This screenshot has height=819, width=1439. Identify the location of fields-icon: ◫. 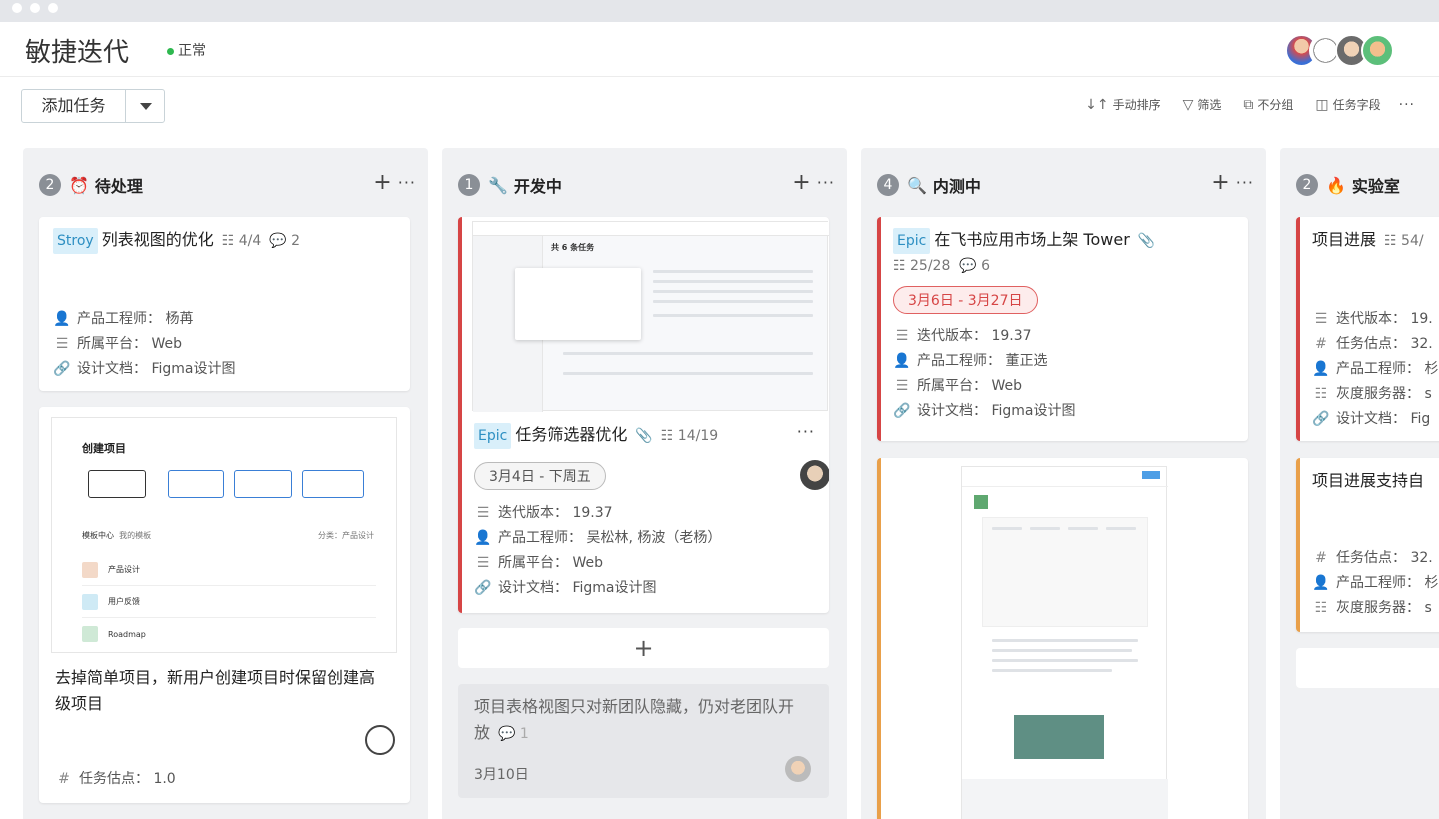
(1322, 104).